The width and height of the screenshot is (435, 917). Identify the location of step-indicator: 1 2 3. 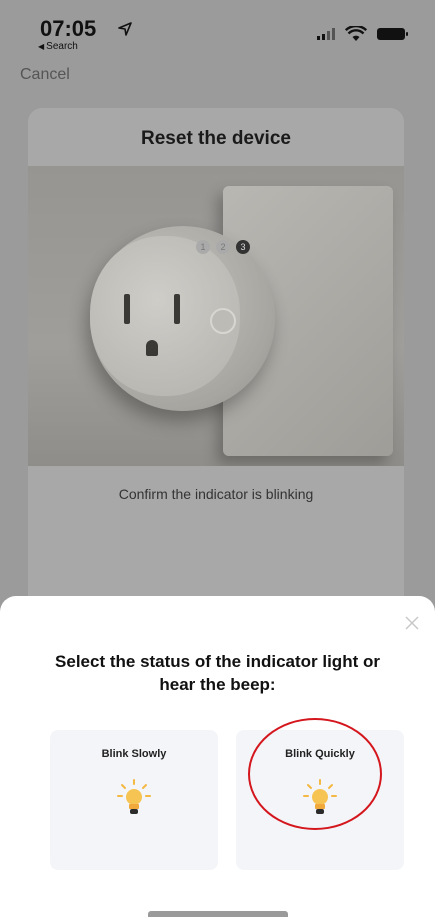
(223, 247).